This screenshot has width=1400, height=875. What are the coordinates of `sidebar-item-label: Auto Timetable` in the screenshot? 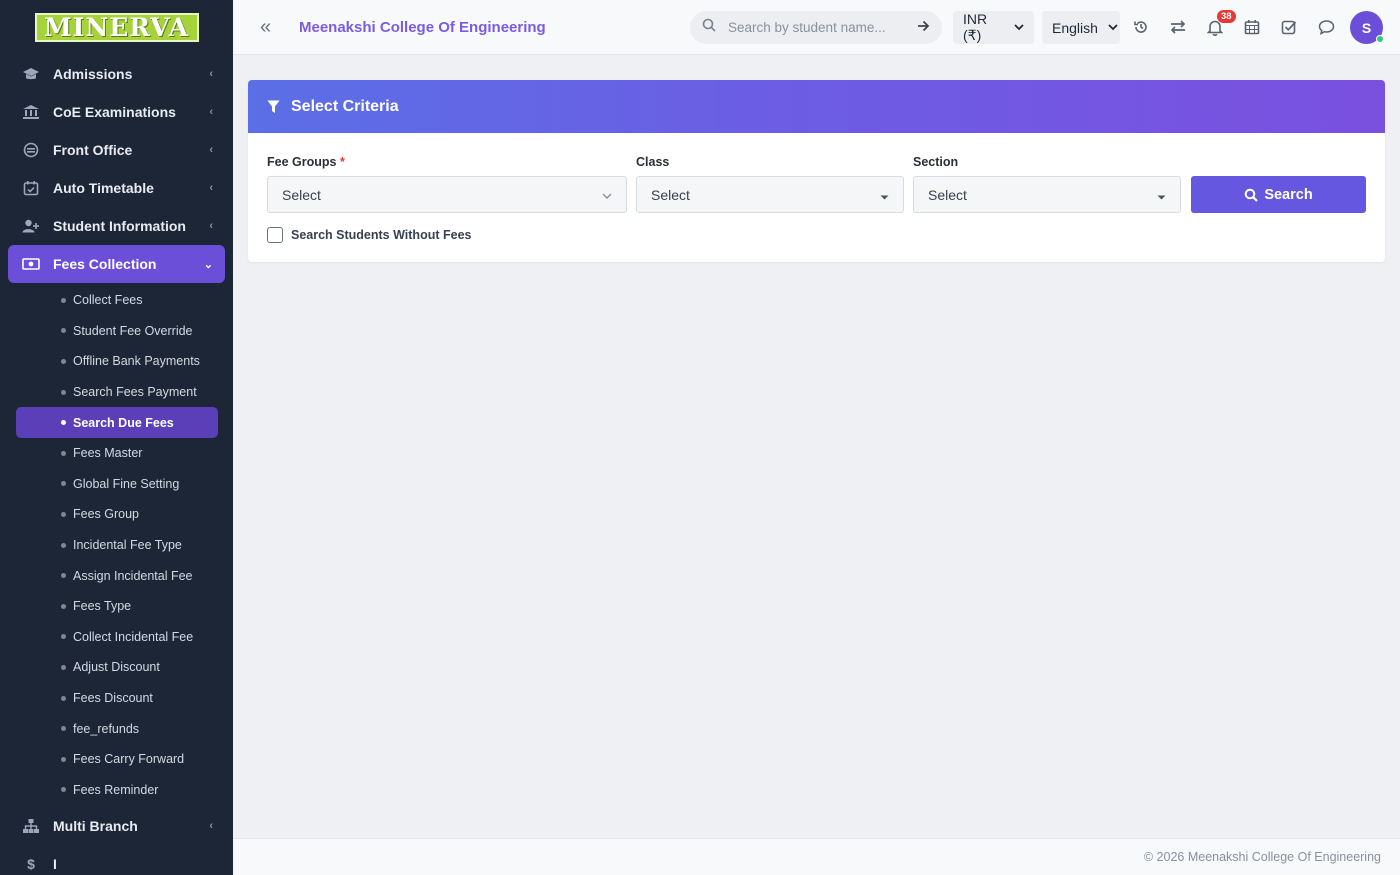 It's located at (103, 188).